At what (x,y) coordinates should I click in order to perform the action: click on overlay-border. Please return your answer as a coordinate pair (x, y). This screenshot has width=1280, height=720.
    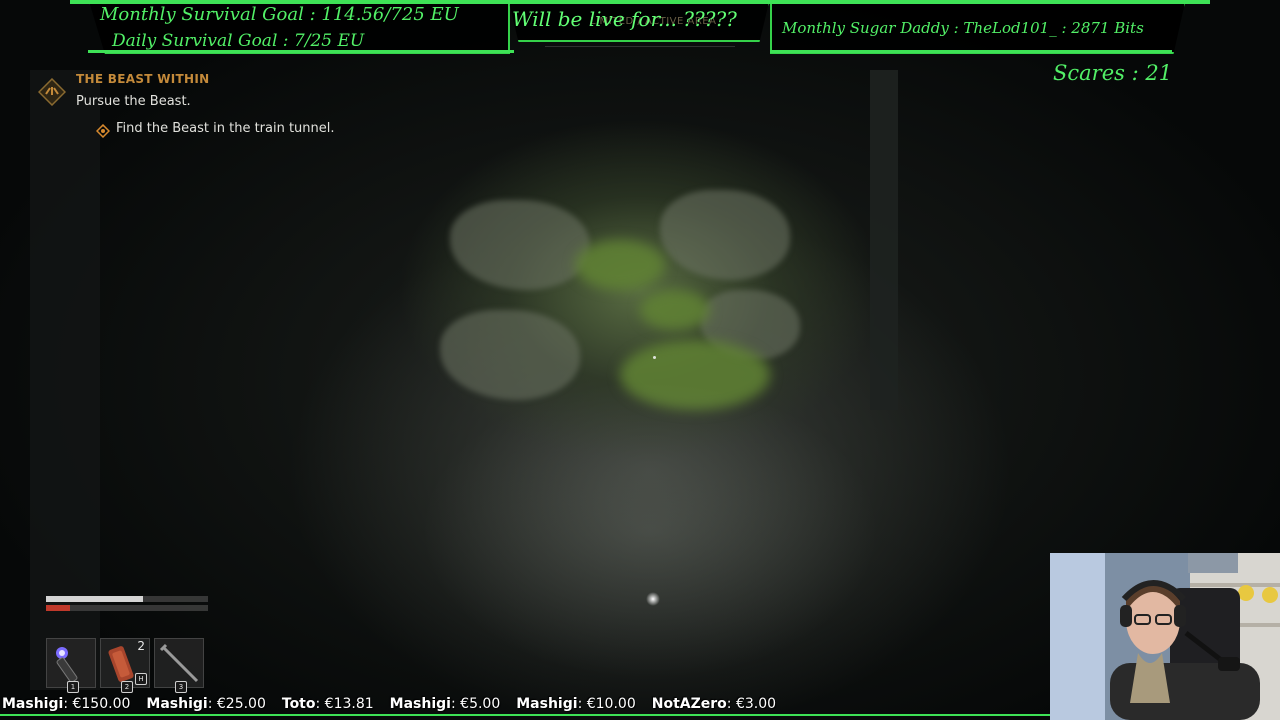
    Looking at the image, I should click on (971, 51).